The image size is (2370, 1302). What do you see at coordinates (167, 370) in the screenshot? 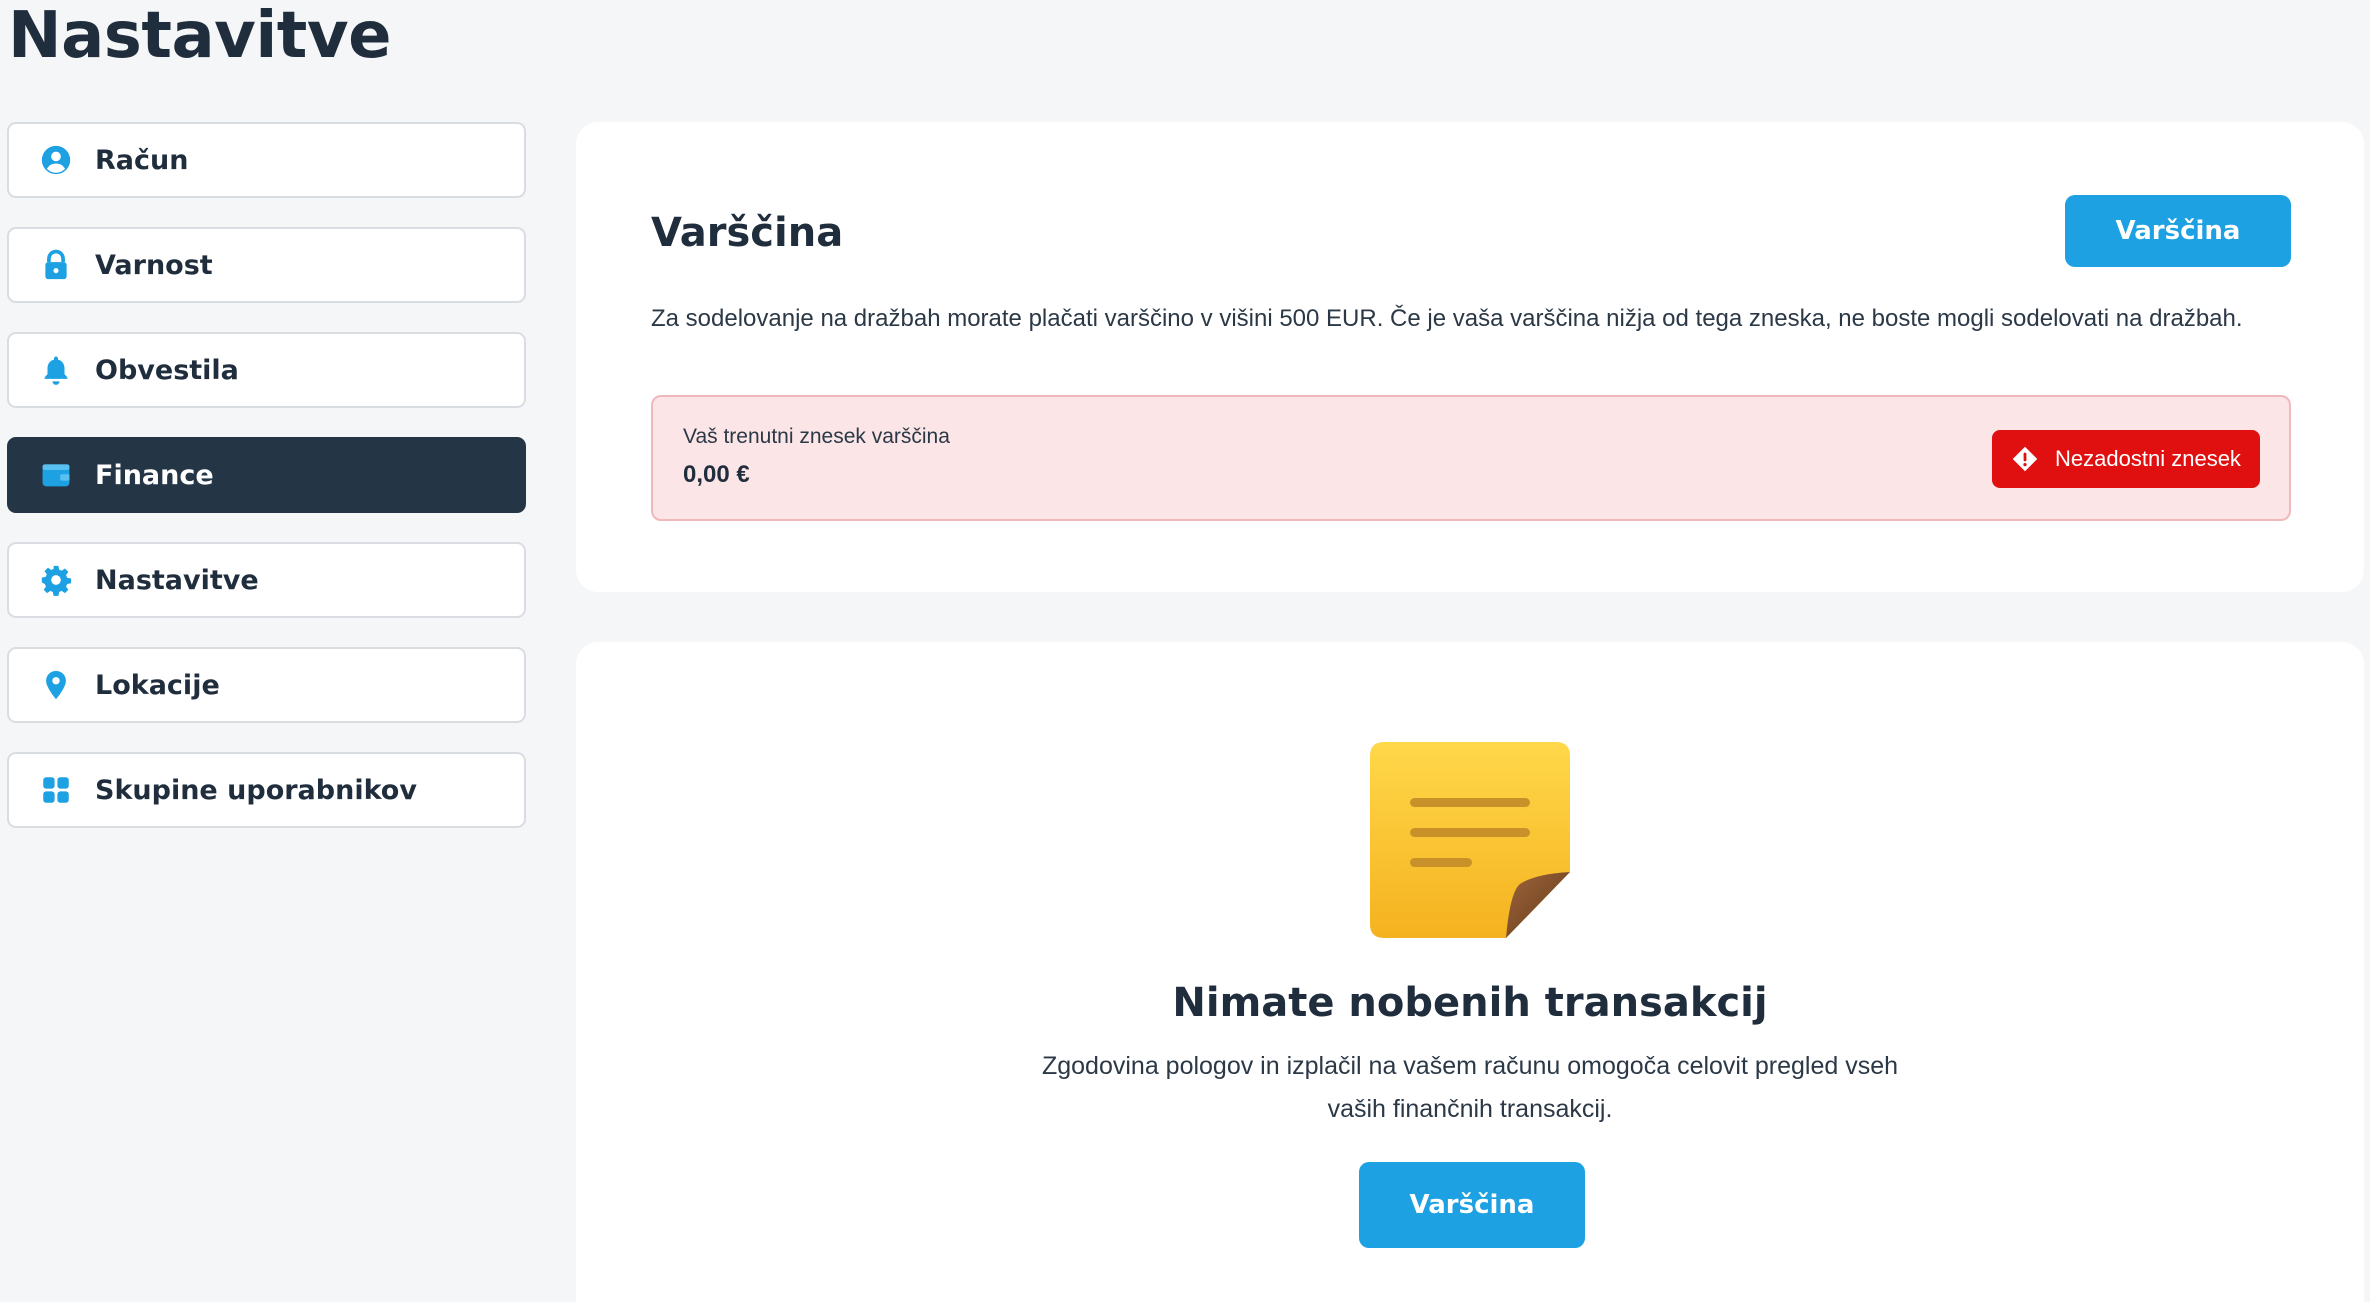
I see `sidebar-item-label: Obvestila` at bounding box center [167, 370].